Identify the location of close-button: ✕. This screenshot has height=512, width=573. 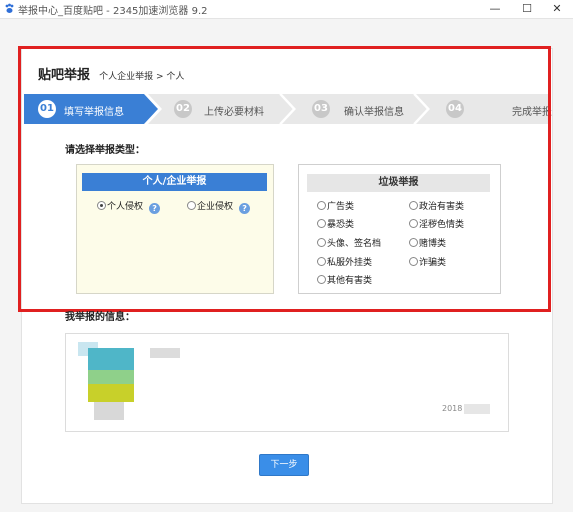
(557, 9).